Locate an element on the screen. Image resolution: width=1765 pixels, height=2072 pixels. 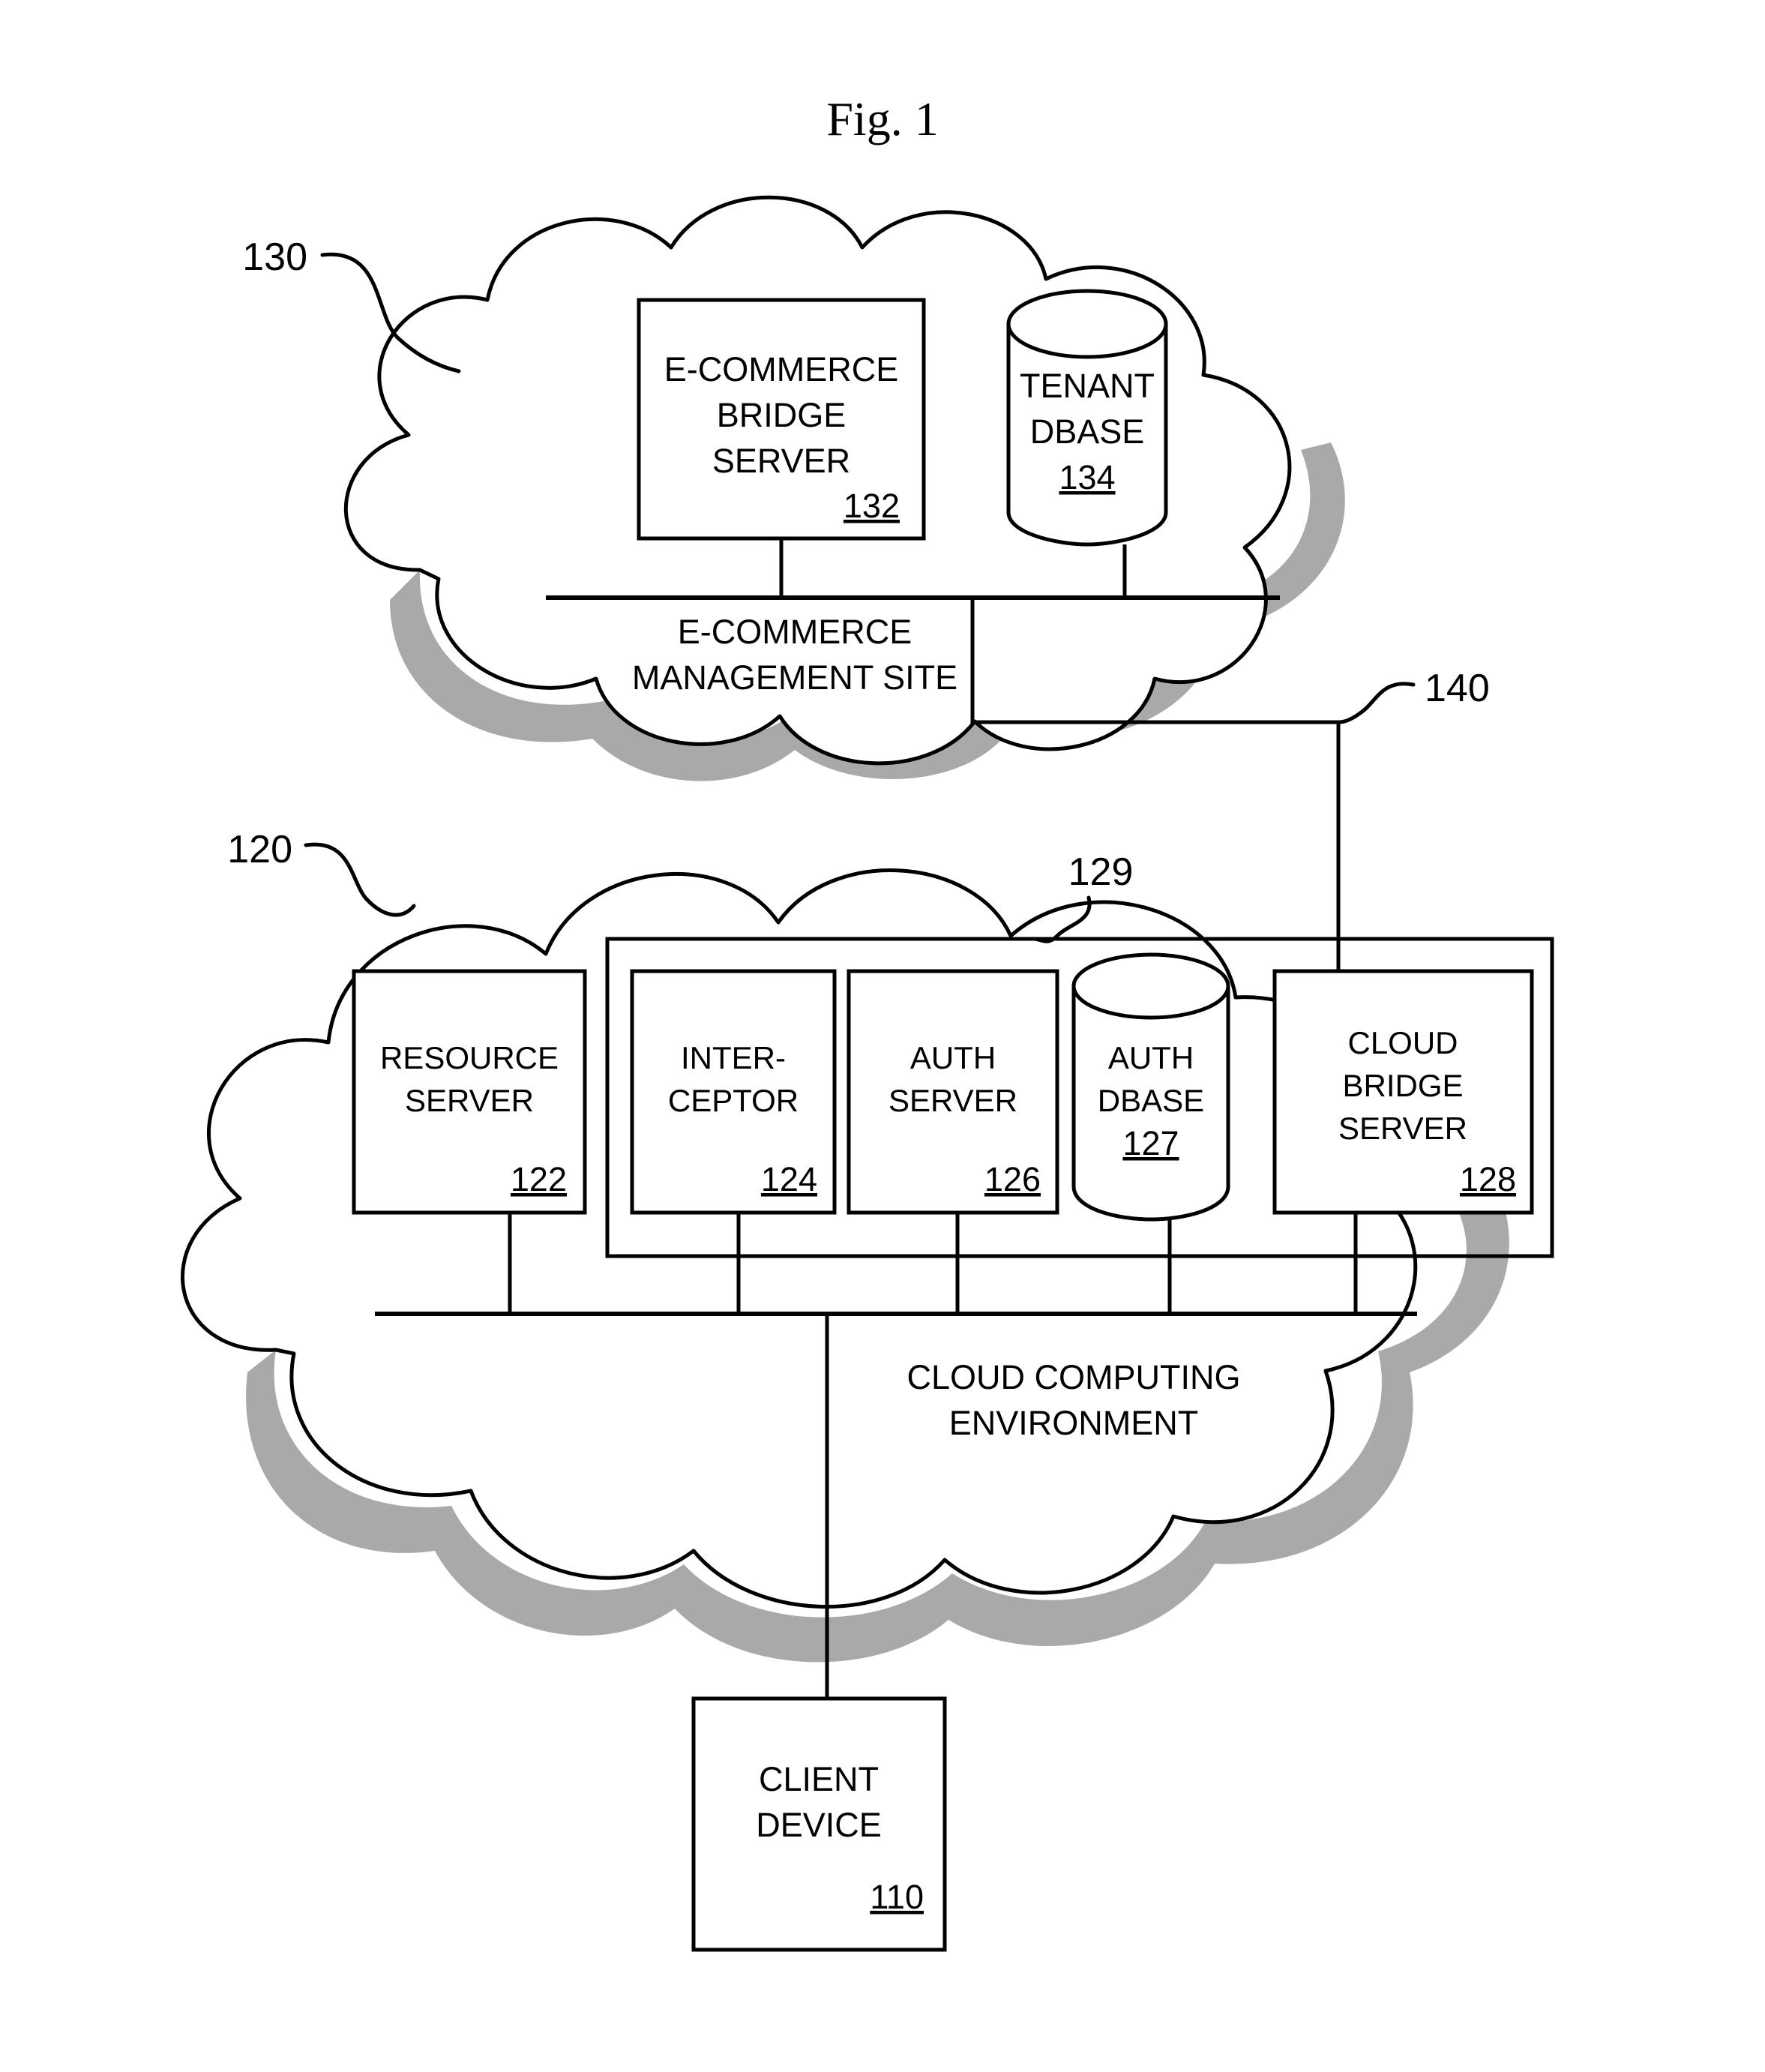
callout-140: 140 is located at coordinates (1414, 695).